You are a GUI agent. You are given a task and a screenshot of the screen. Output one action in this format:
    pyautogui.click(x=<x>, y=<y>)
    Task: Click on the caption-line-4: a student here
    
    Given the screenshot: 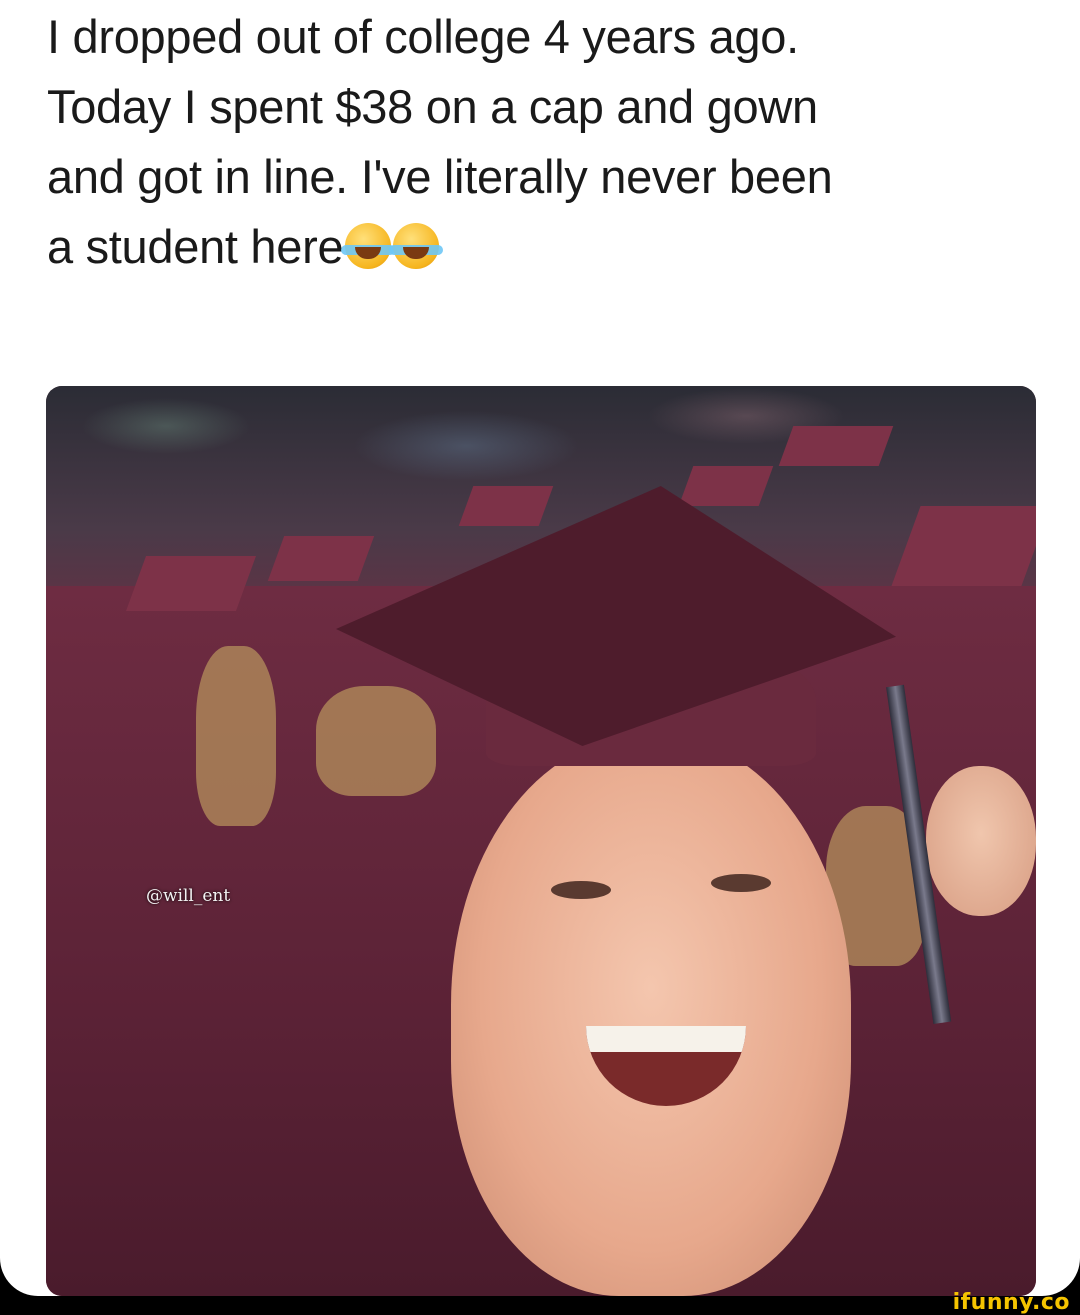 What is the action you would take?
    pyautogui.click(x=547, y=247)
    